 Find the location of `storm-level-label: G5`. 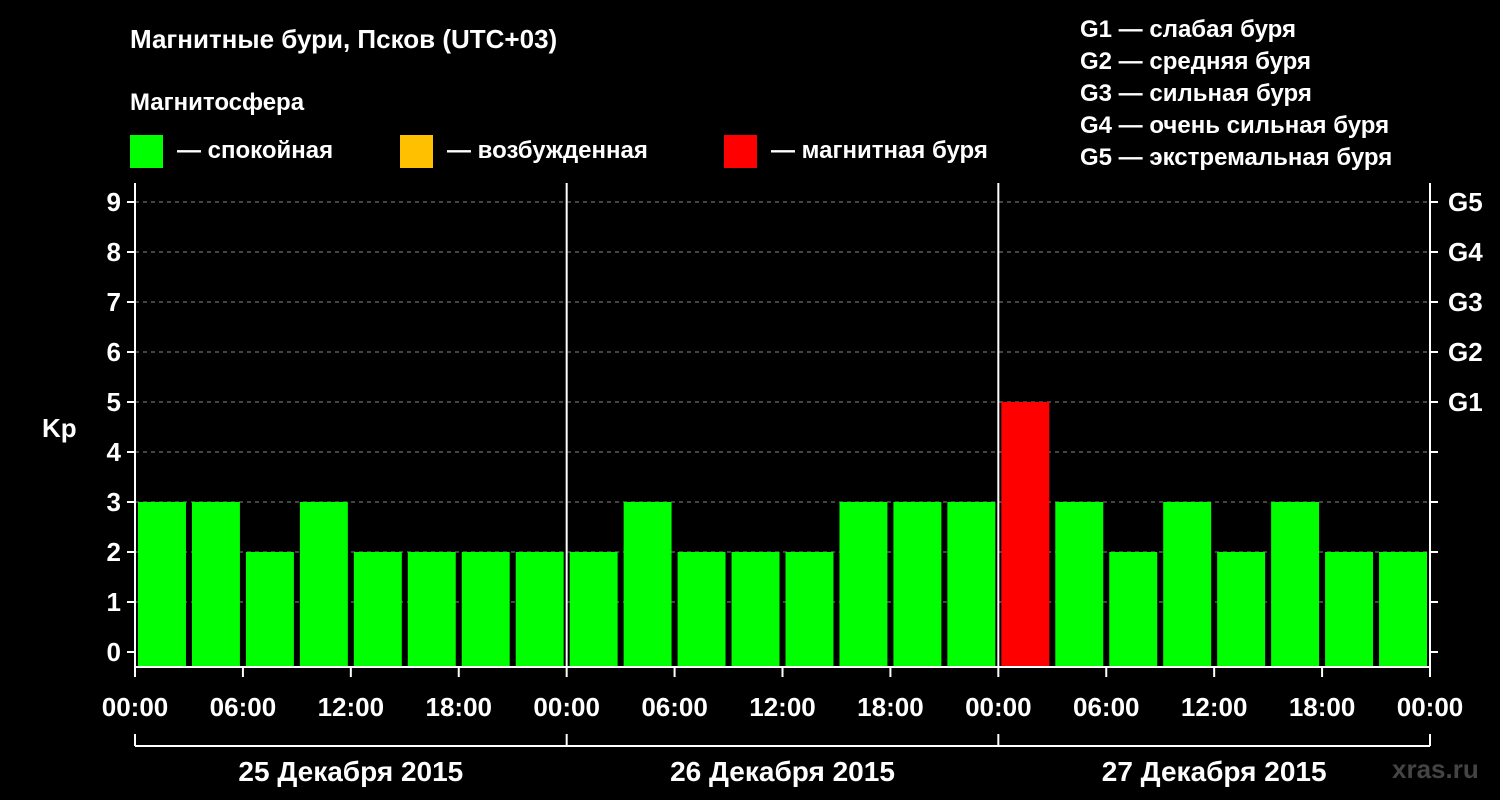

storm-level-label: G5 is located at coordinates (1465, 202).